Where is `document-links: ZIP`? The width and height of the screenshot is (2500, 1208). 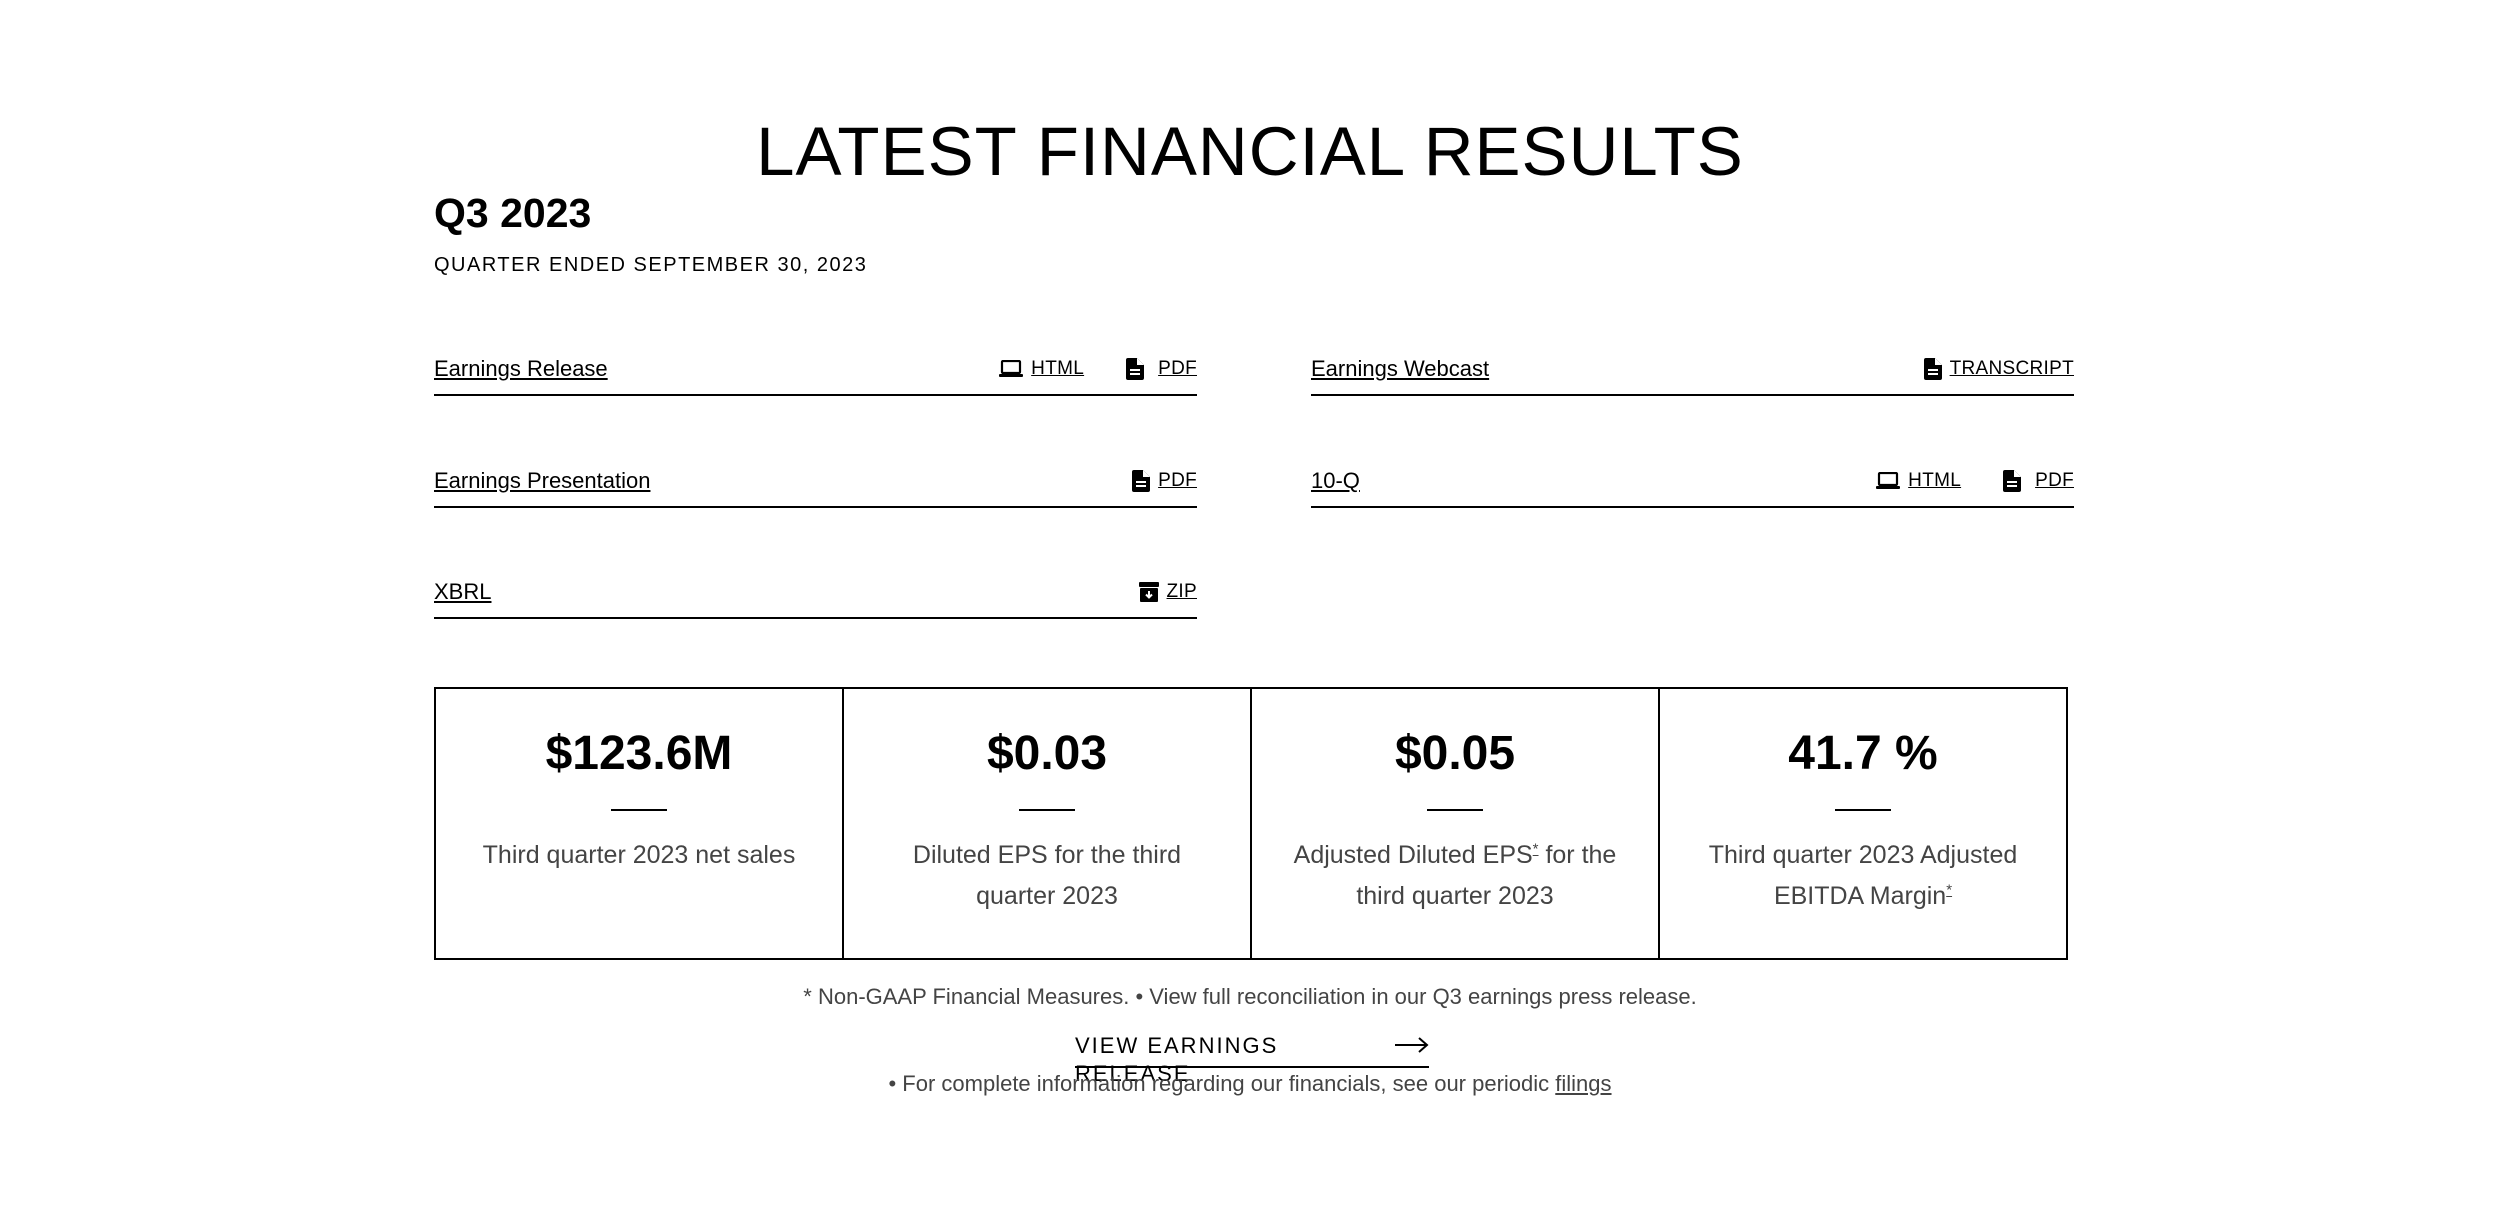 document-links: ZIP is located at coordinates (1167, 592).